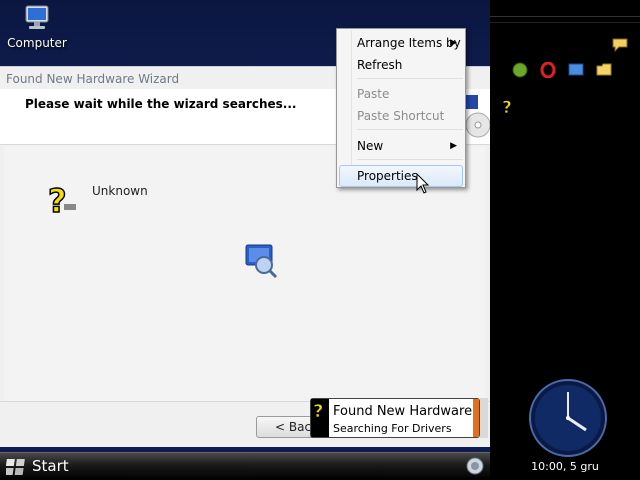  Describe the element at coordinates (565, 73) in the screenshot. I see `quick-launch-bar` at that location.